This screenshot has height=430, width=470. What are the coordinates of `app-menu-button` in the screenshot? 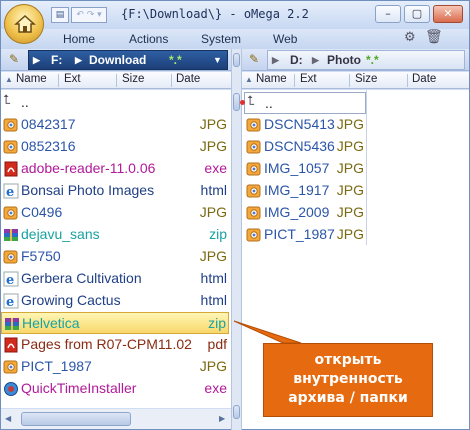 It's located at (24, 24).